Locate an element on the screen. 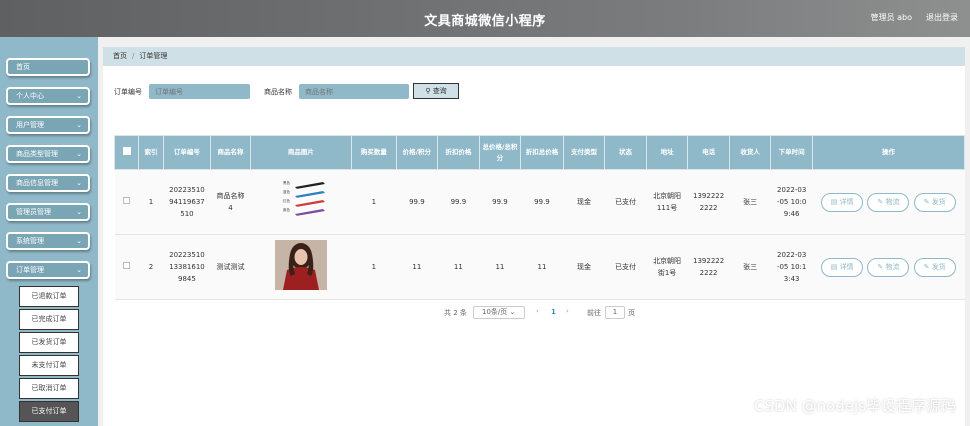 The width and height of the screenshot is (970, 426). actions-cell: ▤ 详情 ✎ 物流 ✎ 发货 is located at coordinates (888, 202).